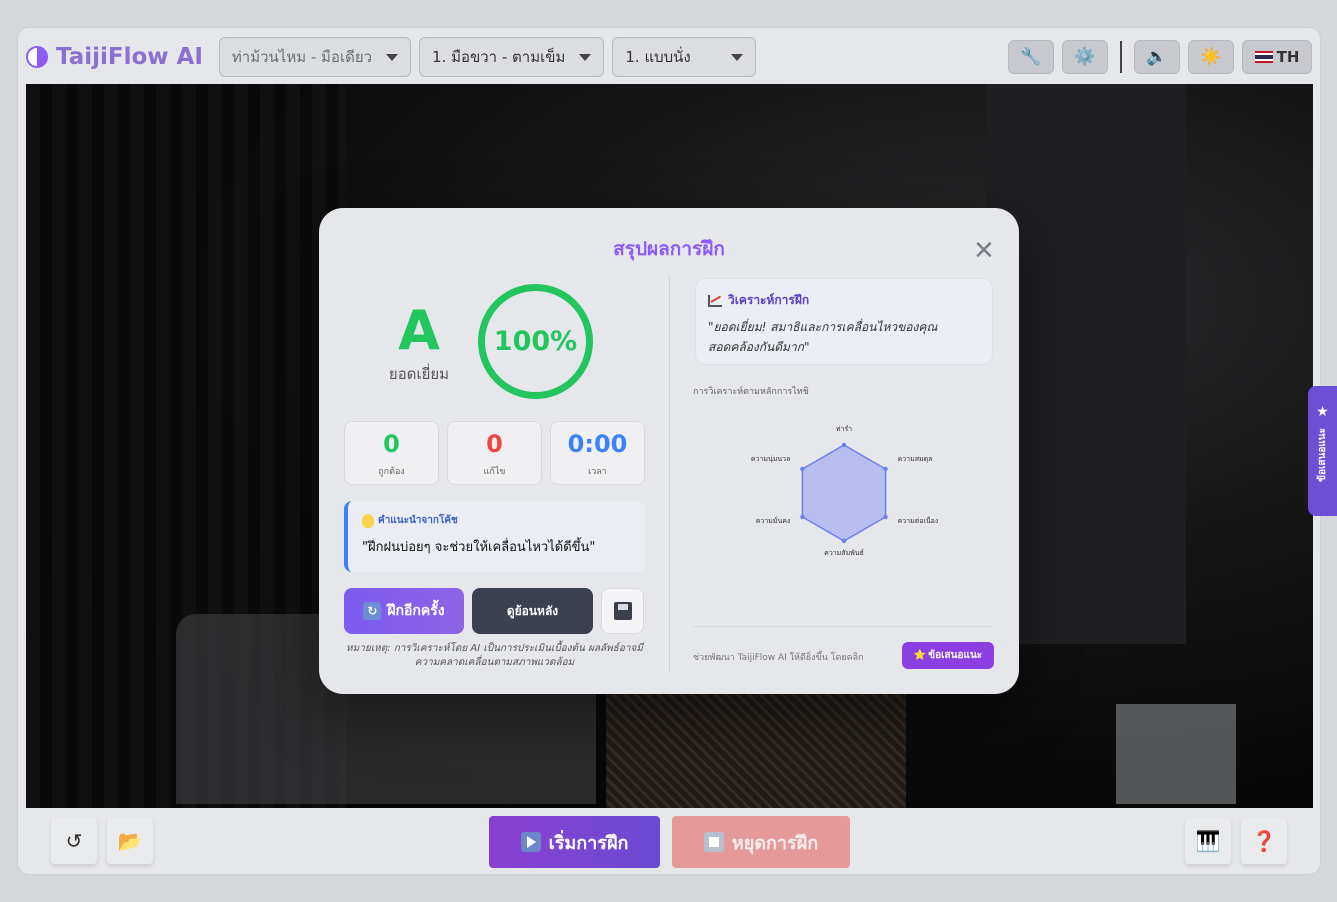 The height and width of the screenshot is (902, 1337). Describe the element at coordinates (715, 300) in the screenshot. I see `chart-icon` at that location.